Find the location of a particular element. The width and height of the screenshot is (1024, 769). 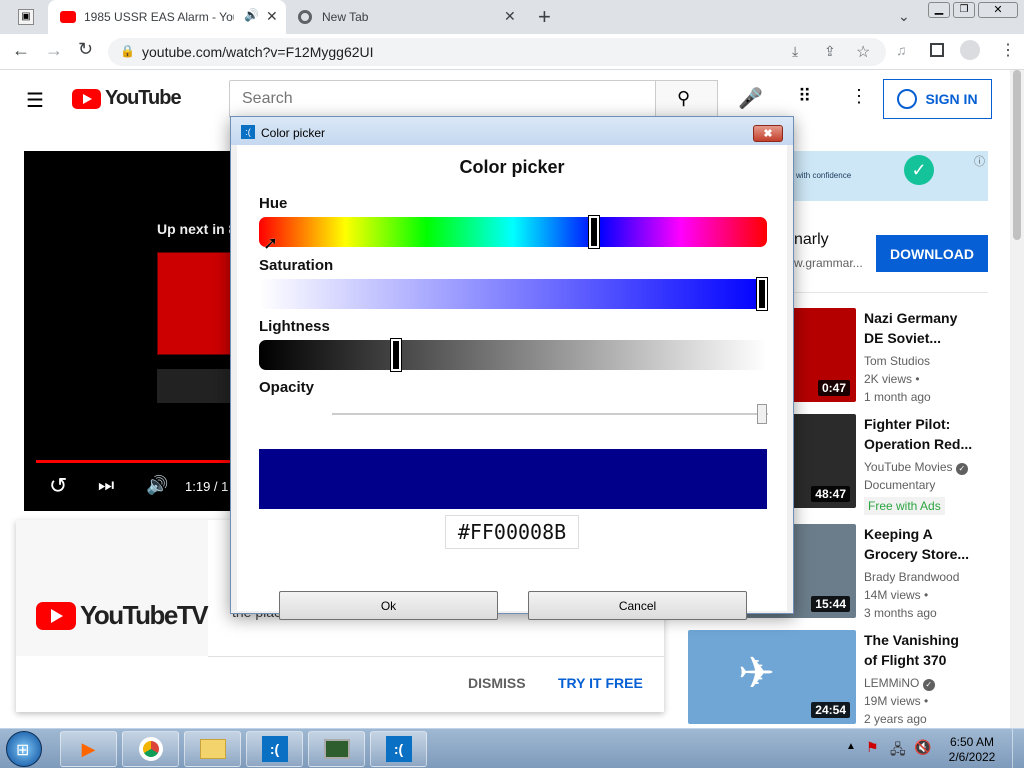

lightness-slider-handle is located at coordinates (396, 355).